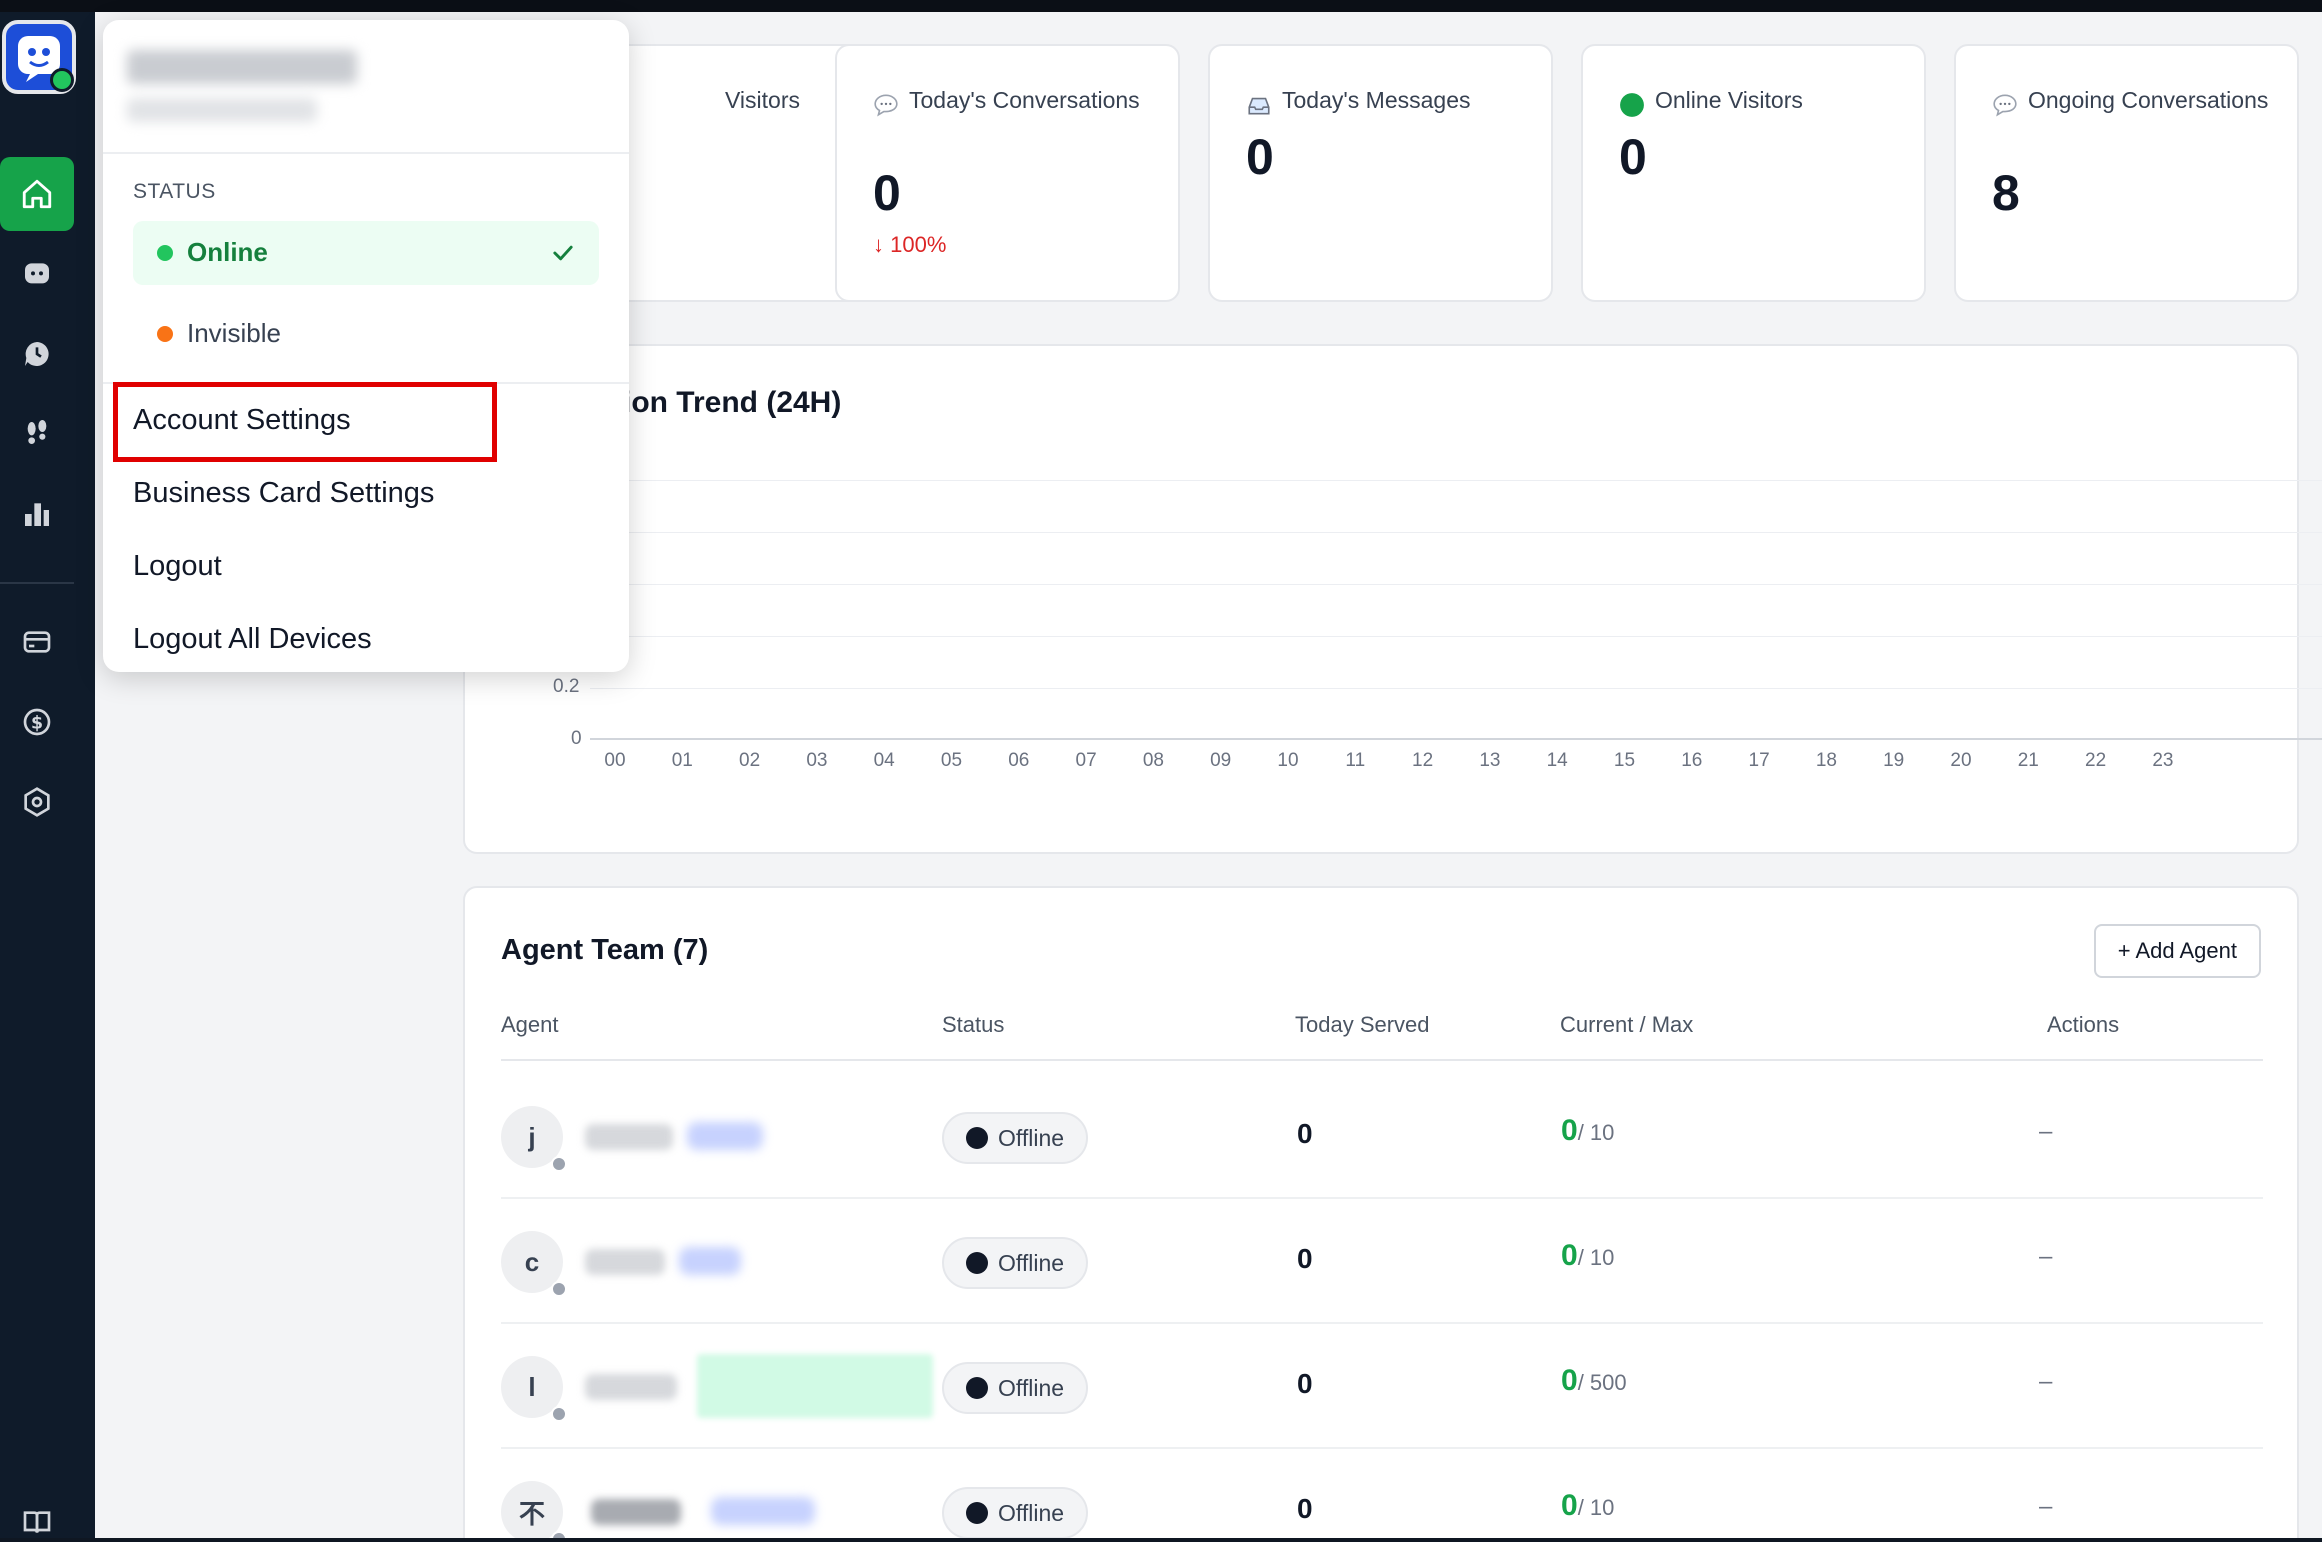  Describe the element at coordinates (1007, 173) in the screenshot. I see `stat-card-today-conversations: Today's Conversations 0 ↓ 100%` at that location.